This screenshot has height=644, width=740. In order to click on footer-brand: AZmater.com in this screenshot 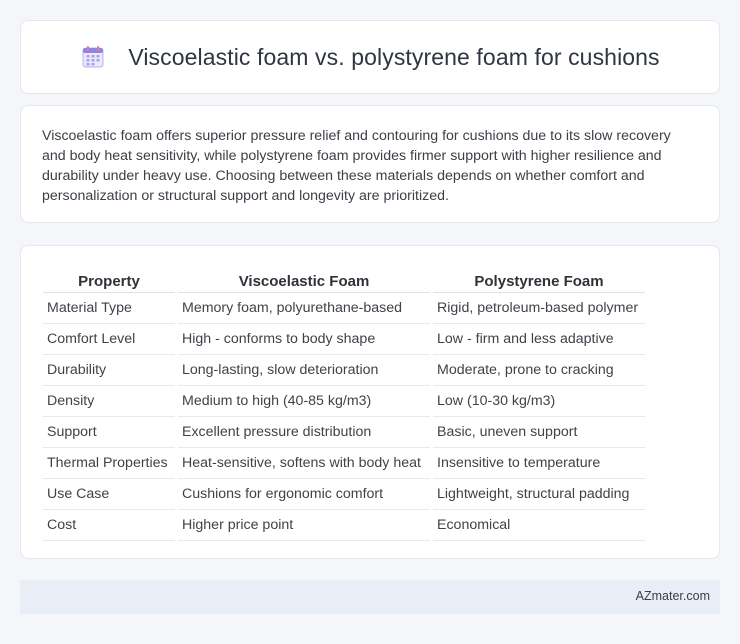, I will do `click(672, 596)`.